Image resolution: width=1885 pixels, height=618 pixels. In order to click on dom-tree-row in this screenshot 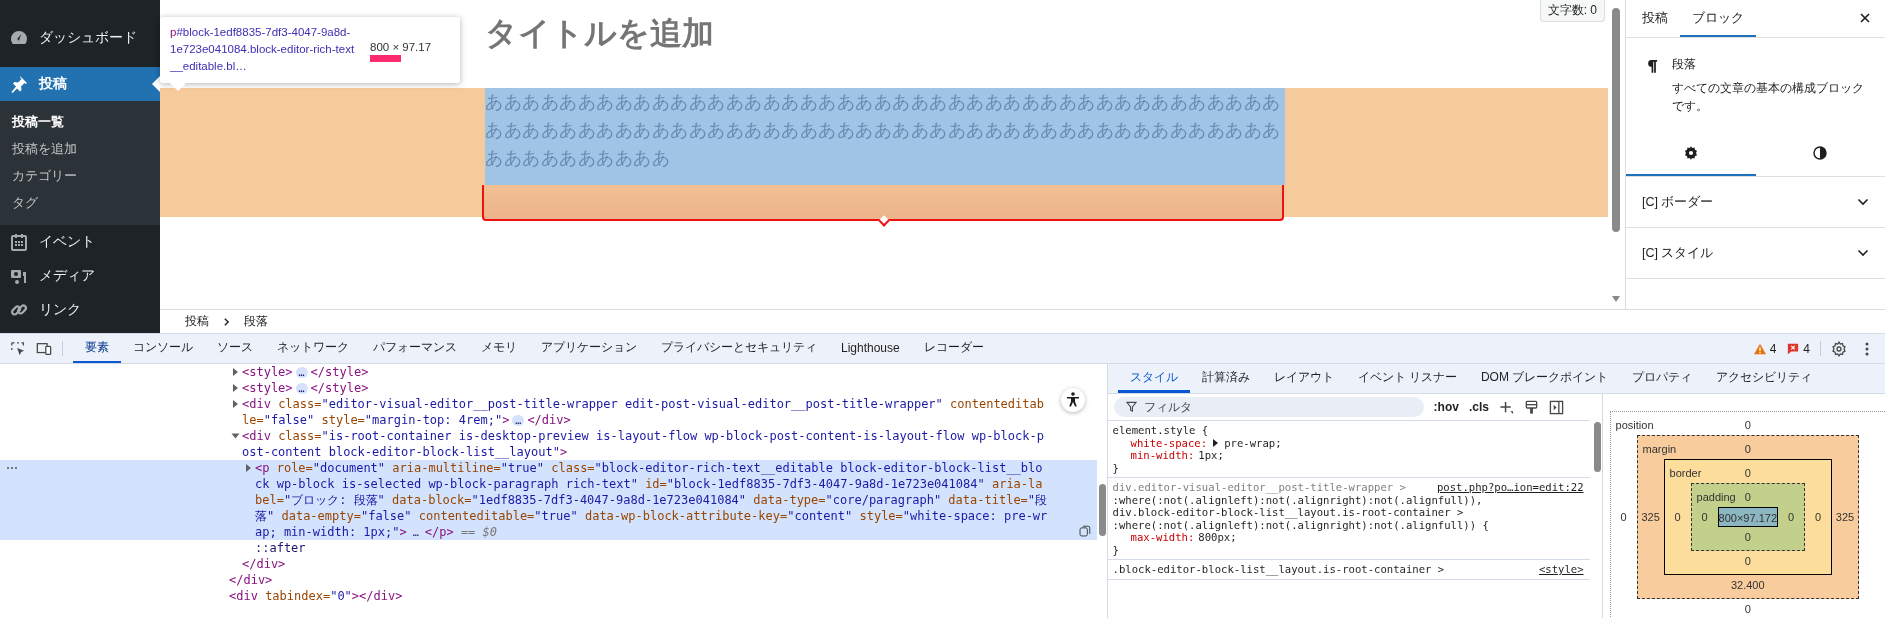, I will do `click(548, 500)`.